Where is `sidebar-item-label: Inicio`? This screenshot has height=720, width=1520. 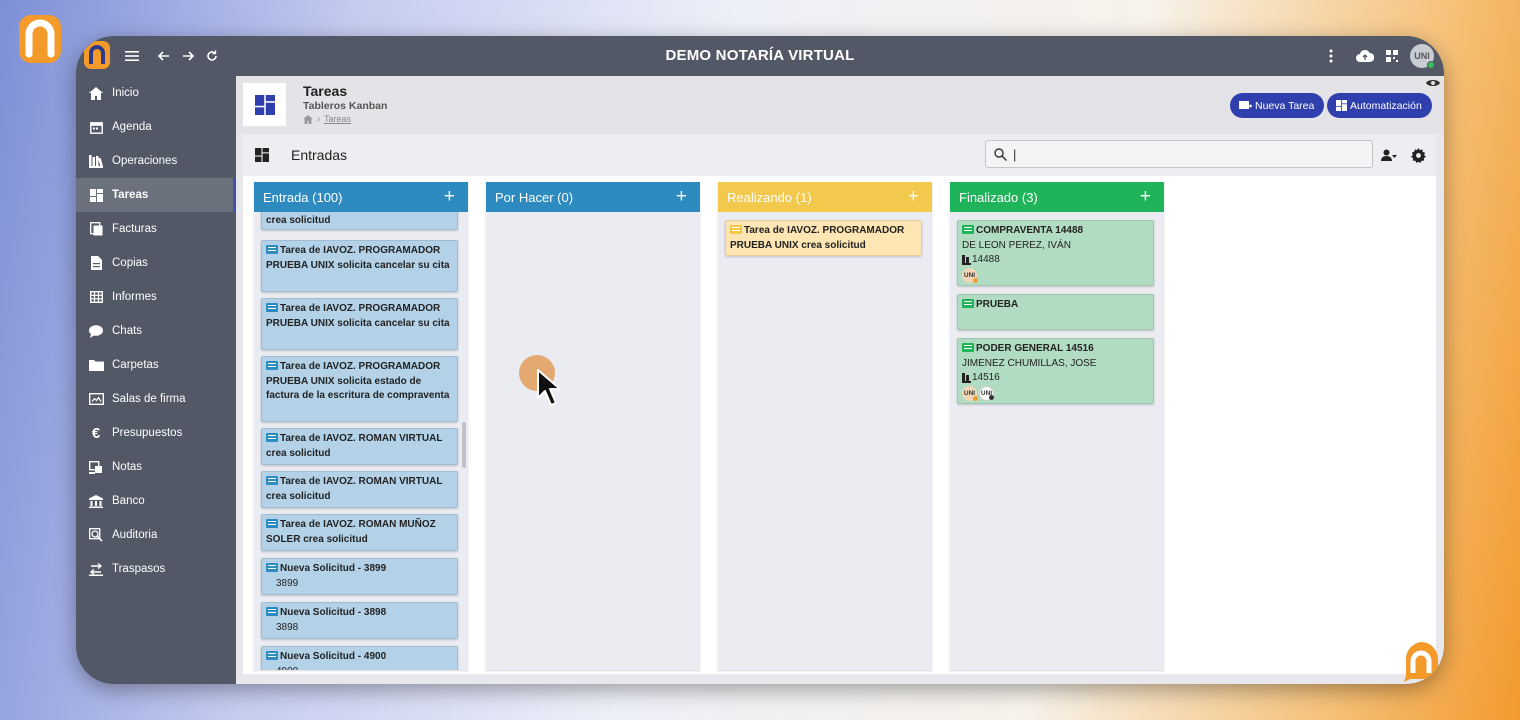 sidebar-item-label: Inicio is located at coordinates (125, 93).